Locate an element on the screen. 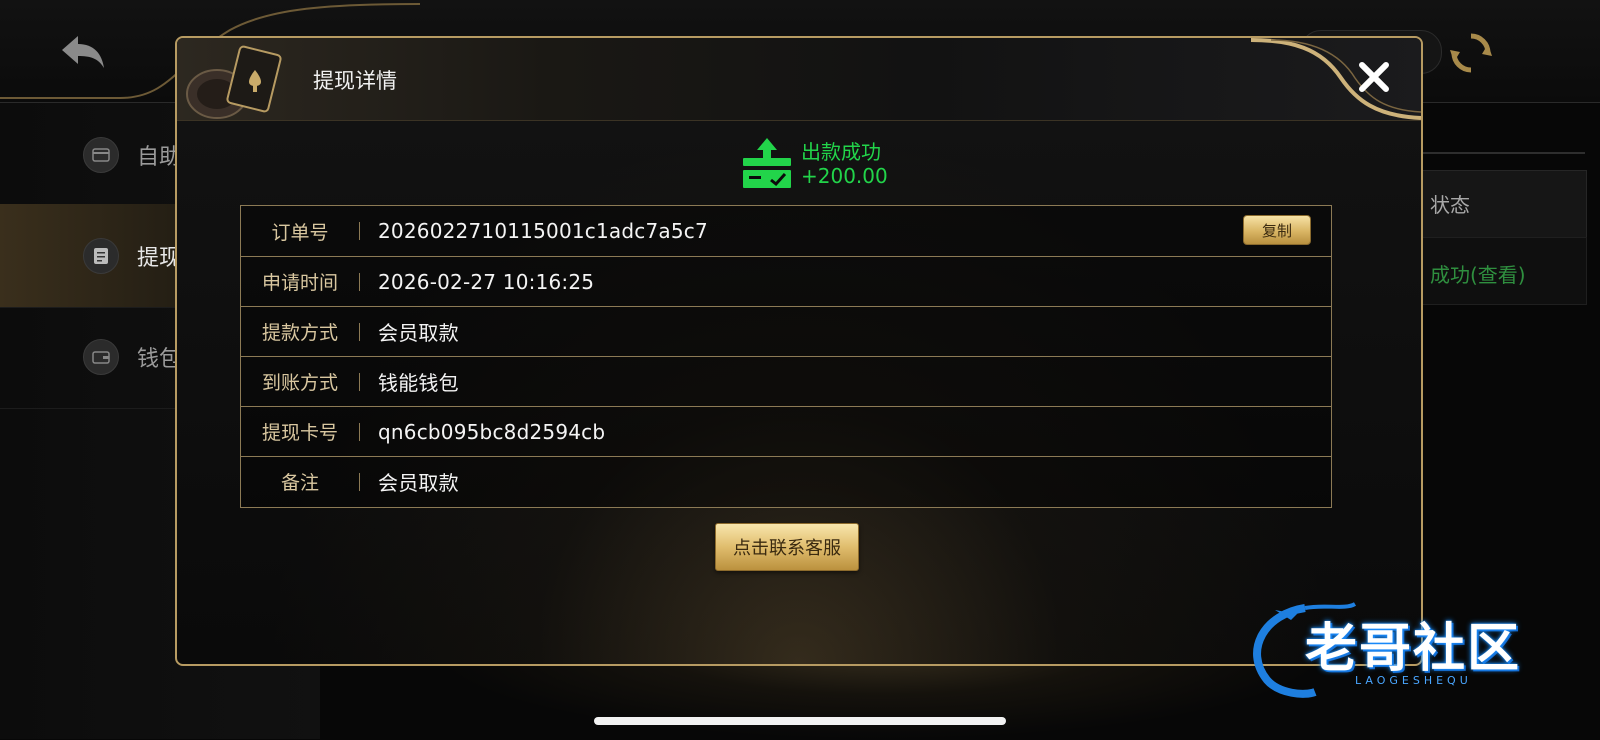 The image size is (1600, 740). watermark-logo: 老哥社区 LAOGESHEQU is located at coordinates (1415, 650).